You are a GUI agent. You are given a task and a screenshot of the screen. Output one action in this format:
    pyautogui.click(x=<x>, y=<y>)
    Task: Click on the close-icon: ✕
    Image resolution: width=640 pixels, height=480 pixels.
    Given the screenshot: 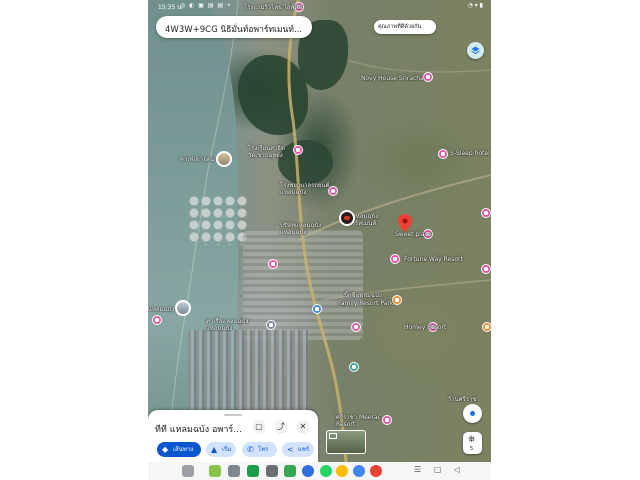 What is the action you would take?
    pyautogui.click(x=303, y=426)
    